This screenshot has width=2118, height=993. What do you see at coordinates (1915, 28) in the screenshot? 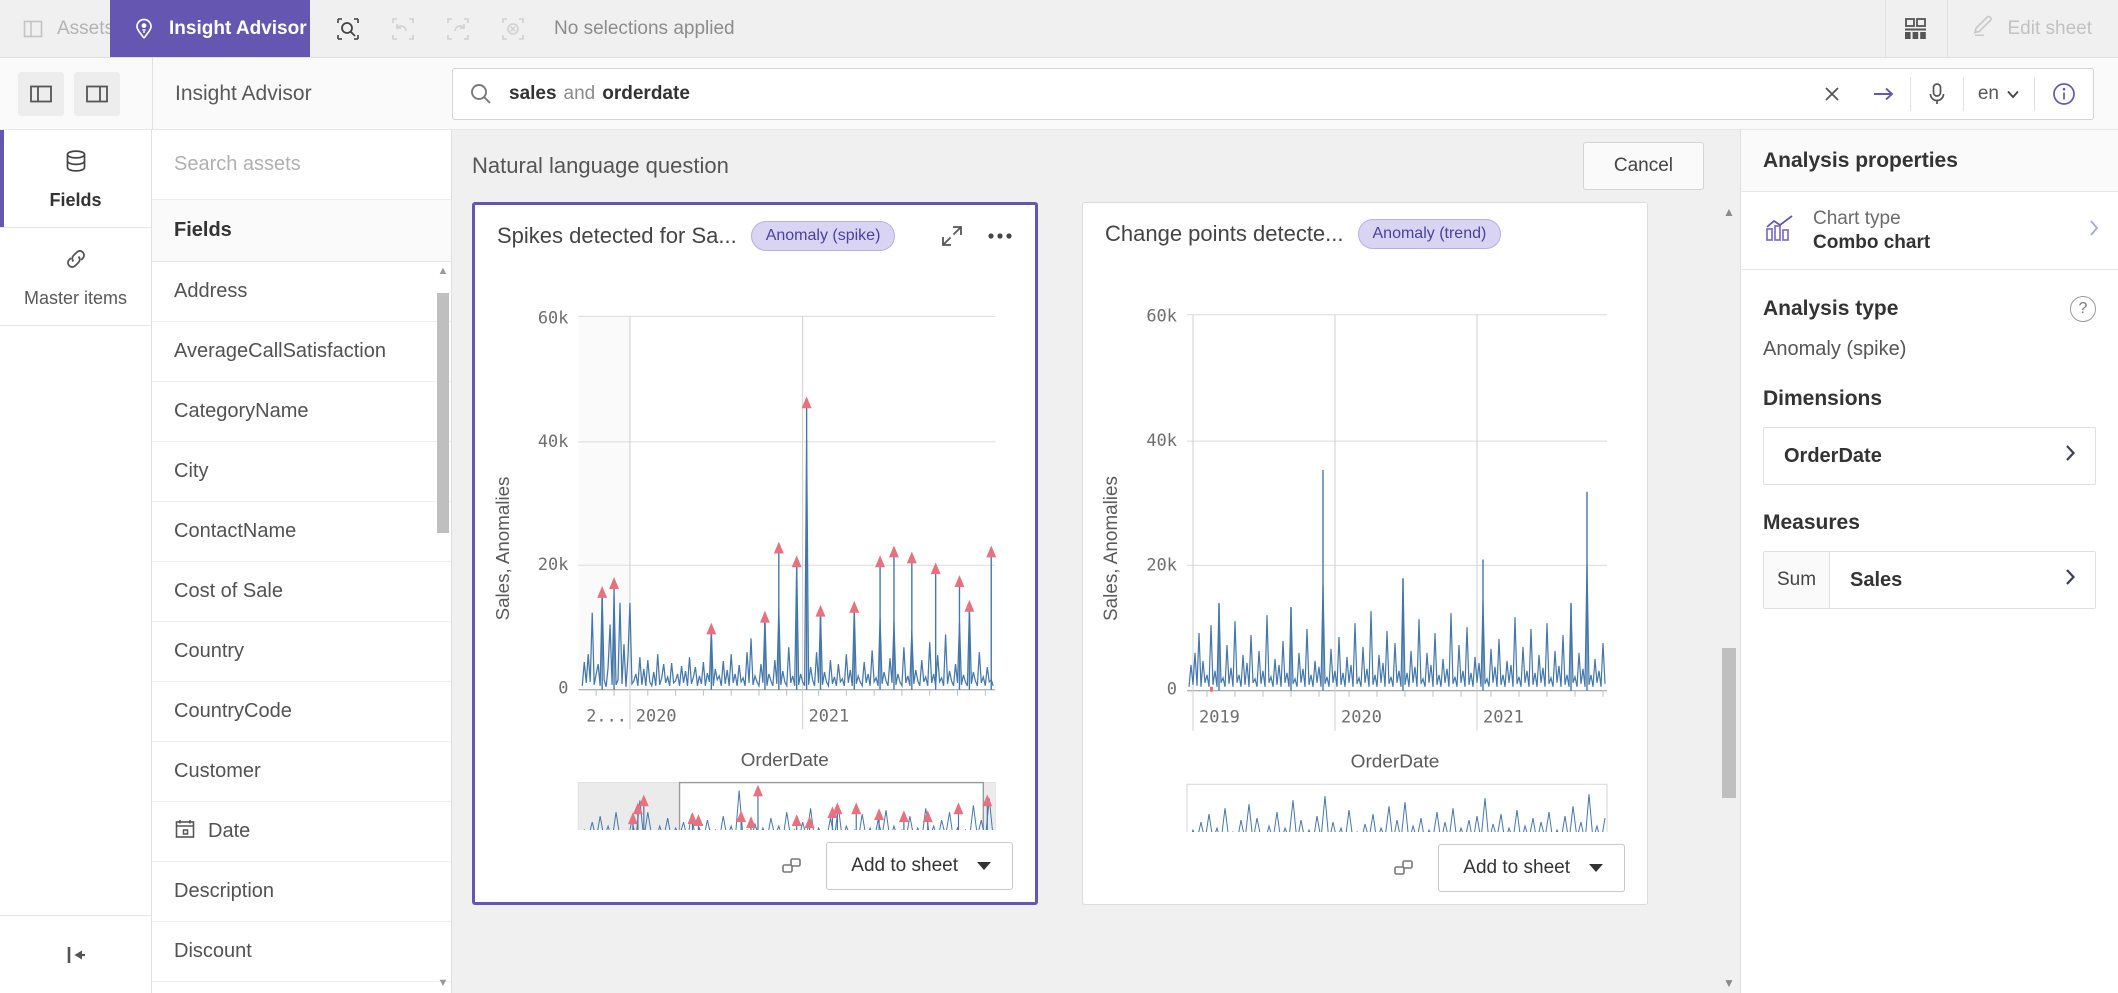
I see `sheet-grid-icon` at bounding box center [1915, 28].